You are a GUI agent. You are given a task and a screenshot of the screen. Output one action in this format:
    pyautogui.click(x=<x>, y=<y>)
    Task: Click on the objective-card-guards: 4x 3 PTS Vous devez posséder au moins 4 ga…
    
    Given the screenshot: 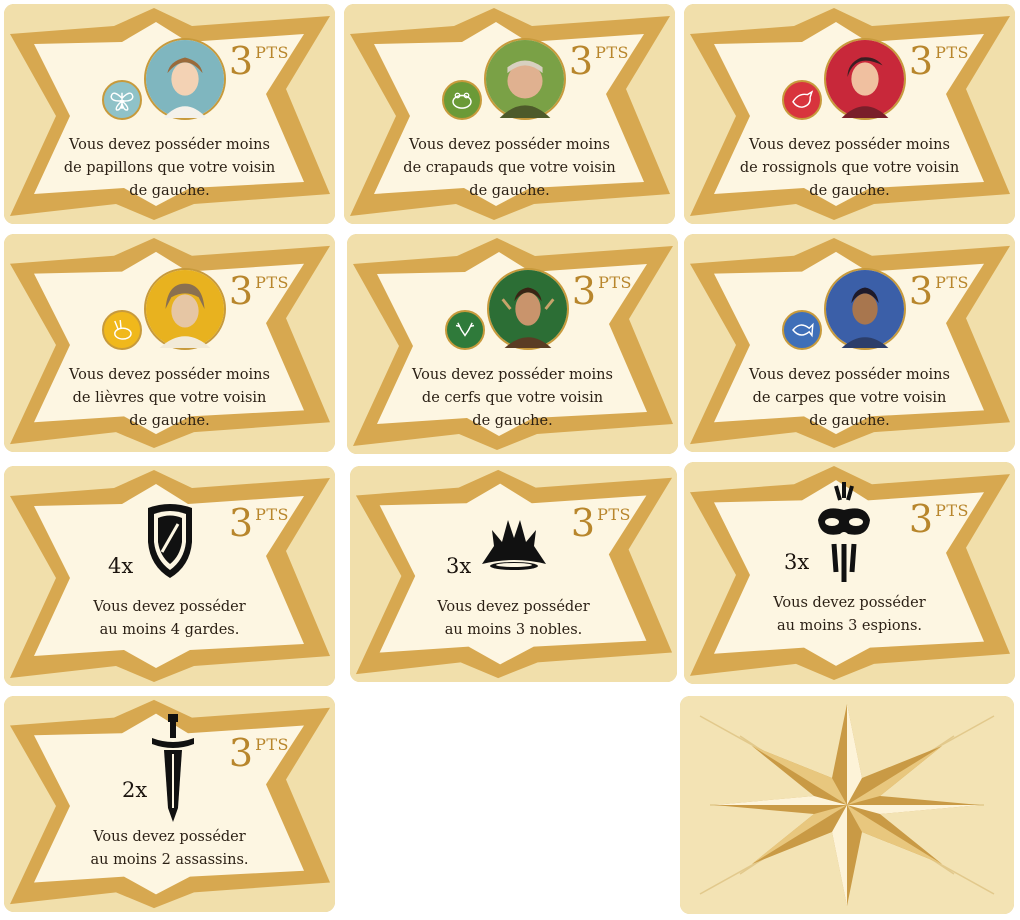 What is the action you would take?
    pyautogui.click(x=169, y=576)
    